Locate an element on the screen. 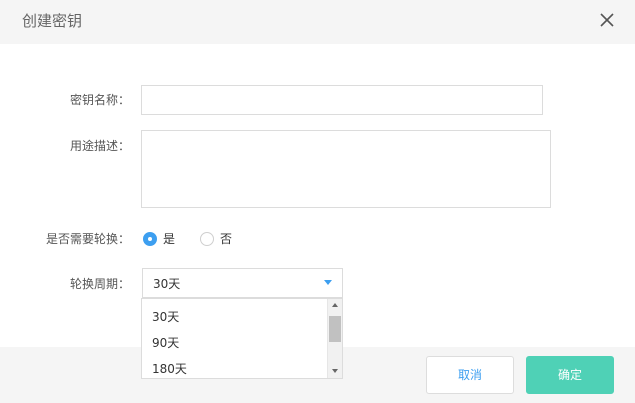  period-label: 轮换周期： is located at coordinates (99, 284).